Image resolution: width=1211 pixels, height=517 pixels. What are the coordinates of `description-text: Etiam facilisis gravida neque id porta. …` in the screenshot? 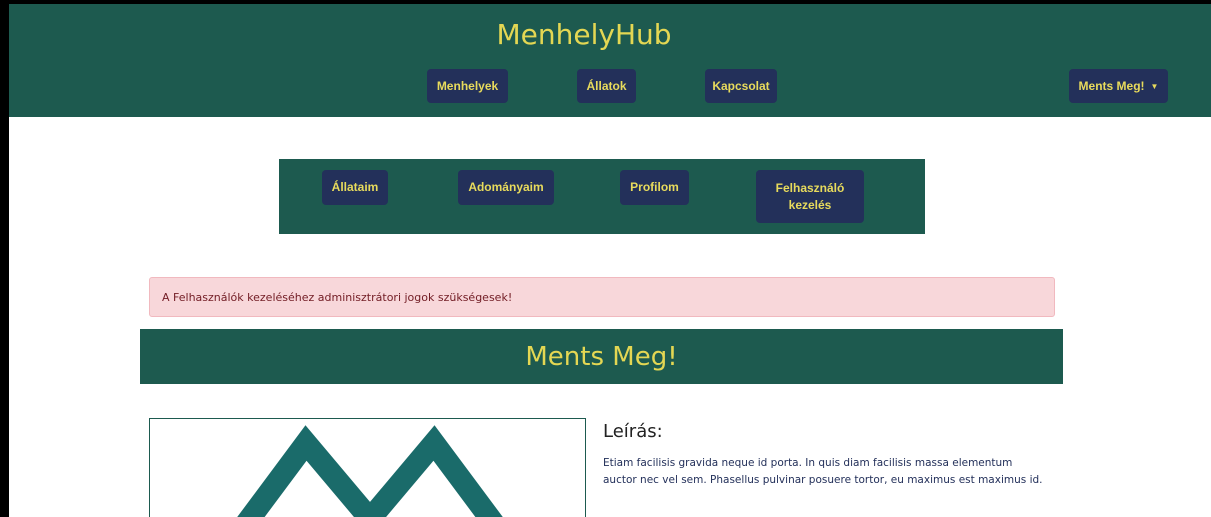 It's located at (823, 471).